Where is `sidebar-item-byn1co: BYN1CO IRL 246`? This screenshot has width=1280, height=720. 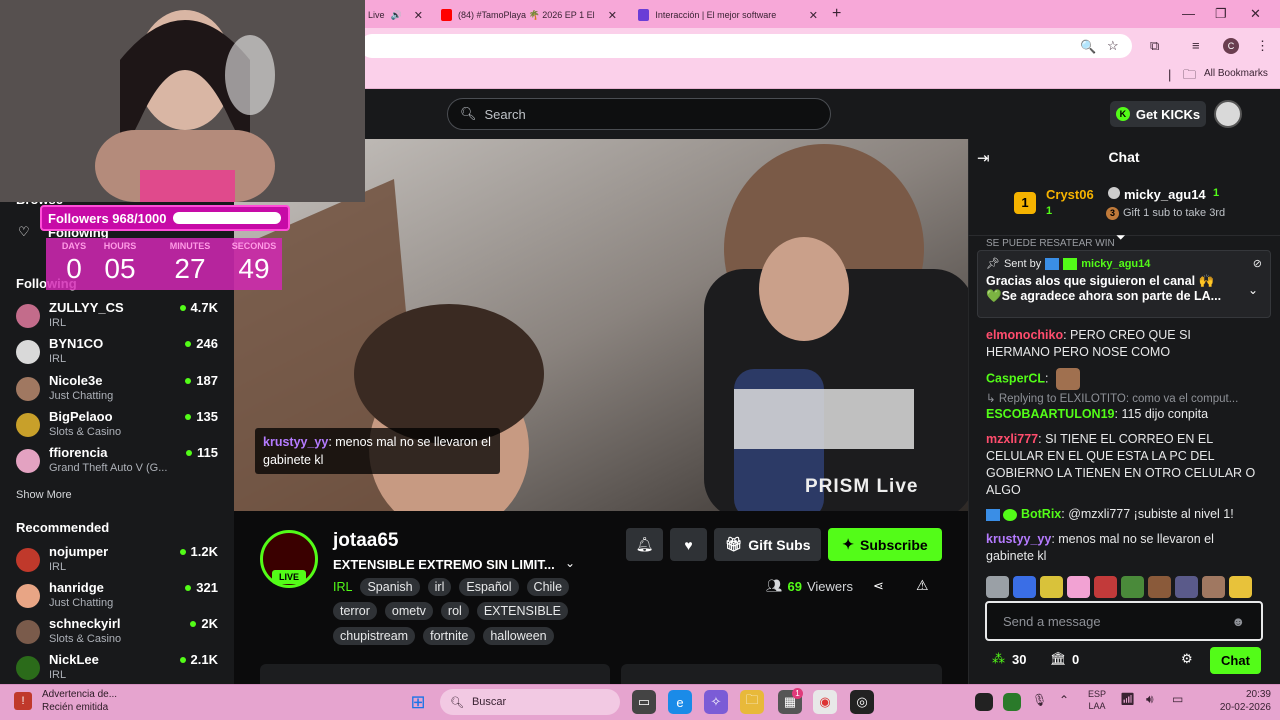 sidebar-item-byn1co: BYN1CO IRL 246 is located at coordinates (121, 353).